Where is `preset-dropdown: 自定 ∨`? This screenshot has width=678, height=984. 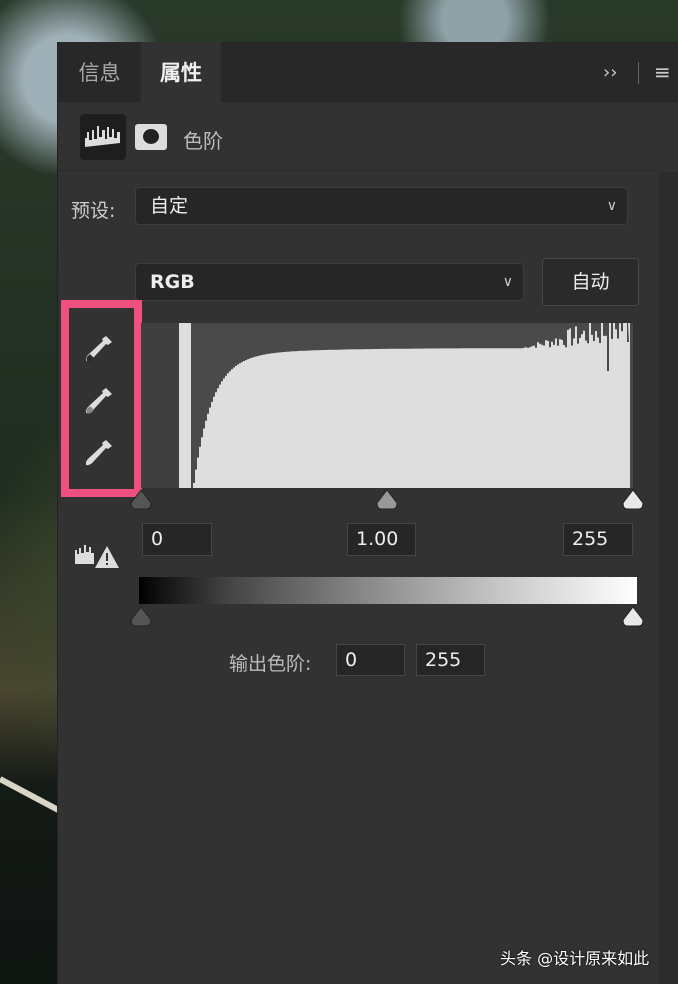 preset-dropdown: 自定 ∨ is located at coordinates (381, 206).